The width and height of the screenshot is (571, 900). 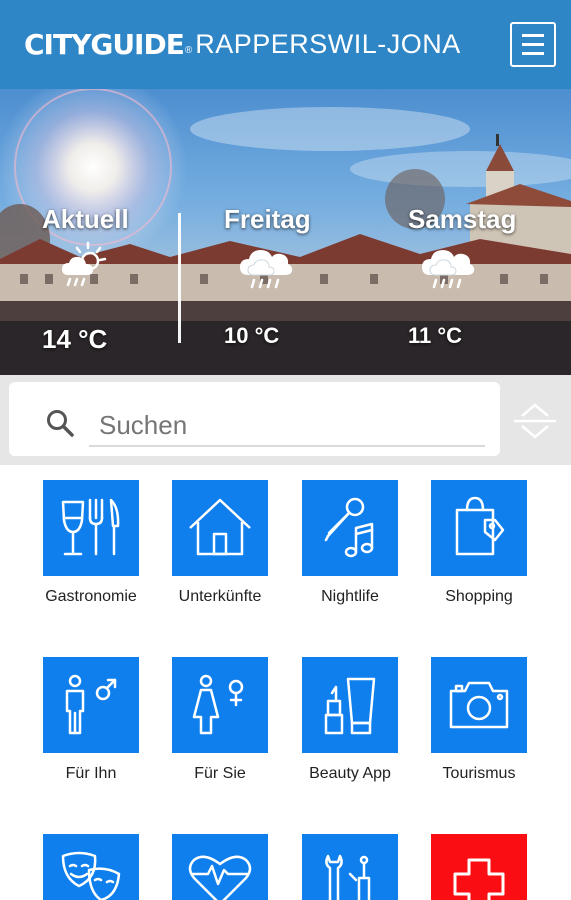 I want to click on house-icon, so click(x=220, y=527).